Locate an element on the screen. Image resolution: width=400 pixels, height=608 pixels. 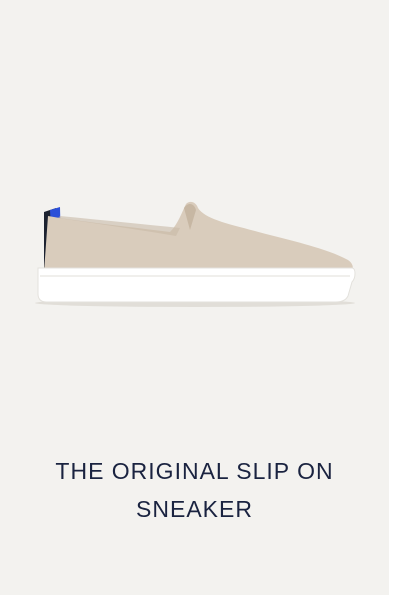
shoe-sole is located at coordinates (196, 285).